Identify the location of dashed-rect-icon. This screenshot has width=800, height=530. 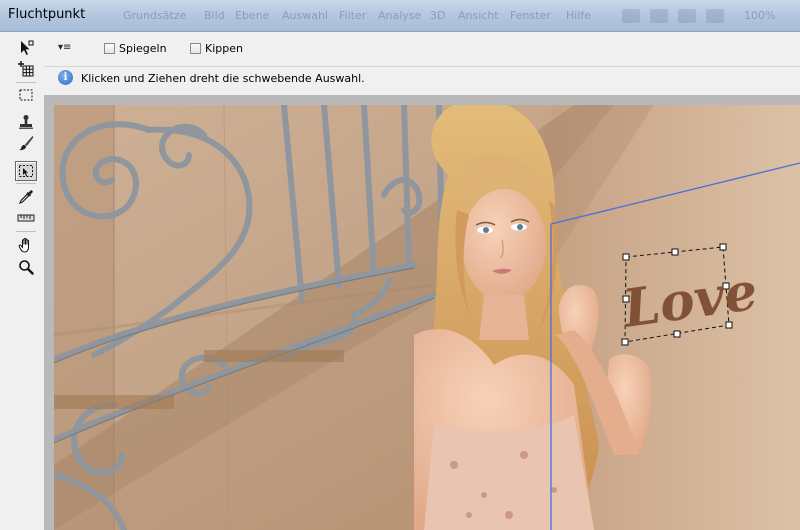
(26, 95).